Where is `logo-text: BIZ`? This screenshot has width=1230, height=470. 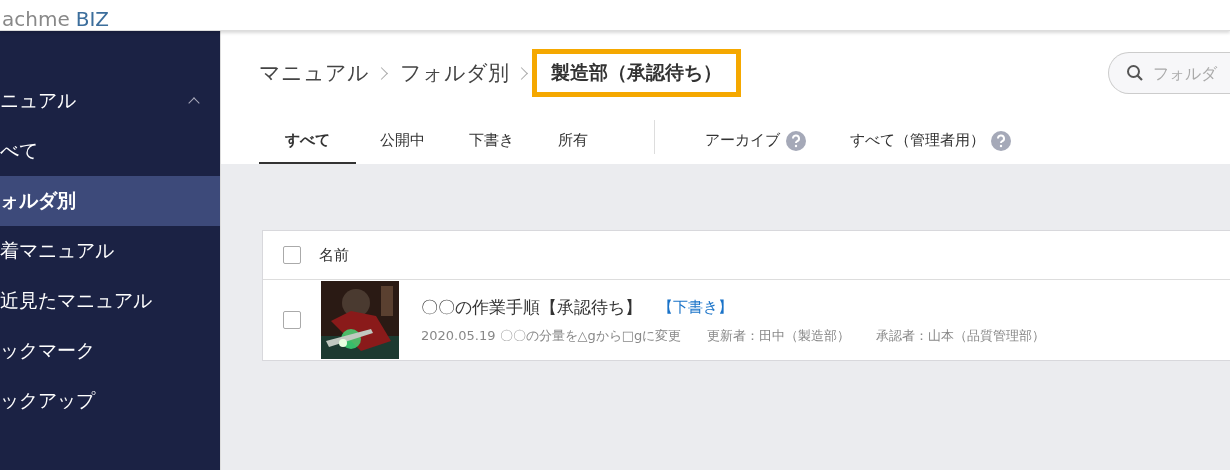
logo-text: BIZ is located at coordinates (92, 19).